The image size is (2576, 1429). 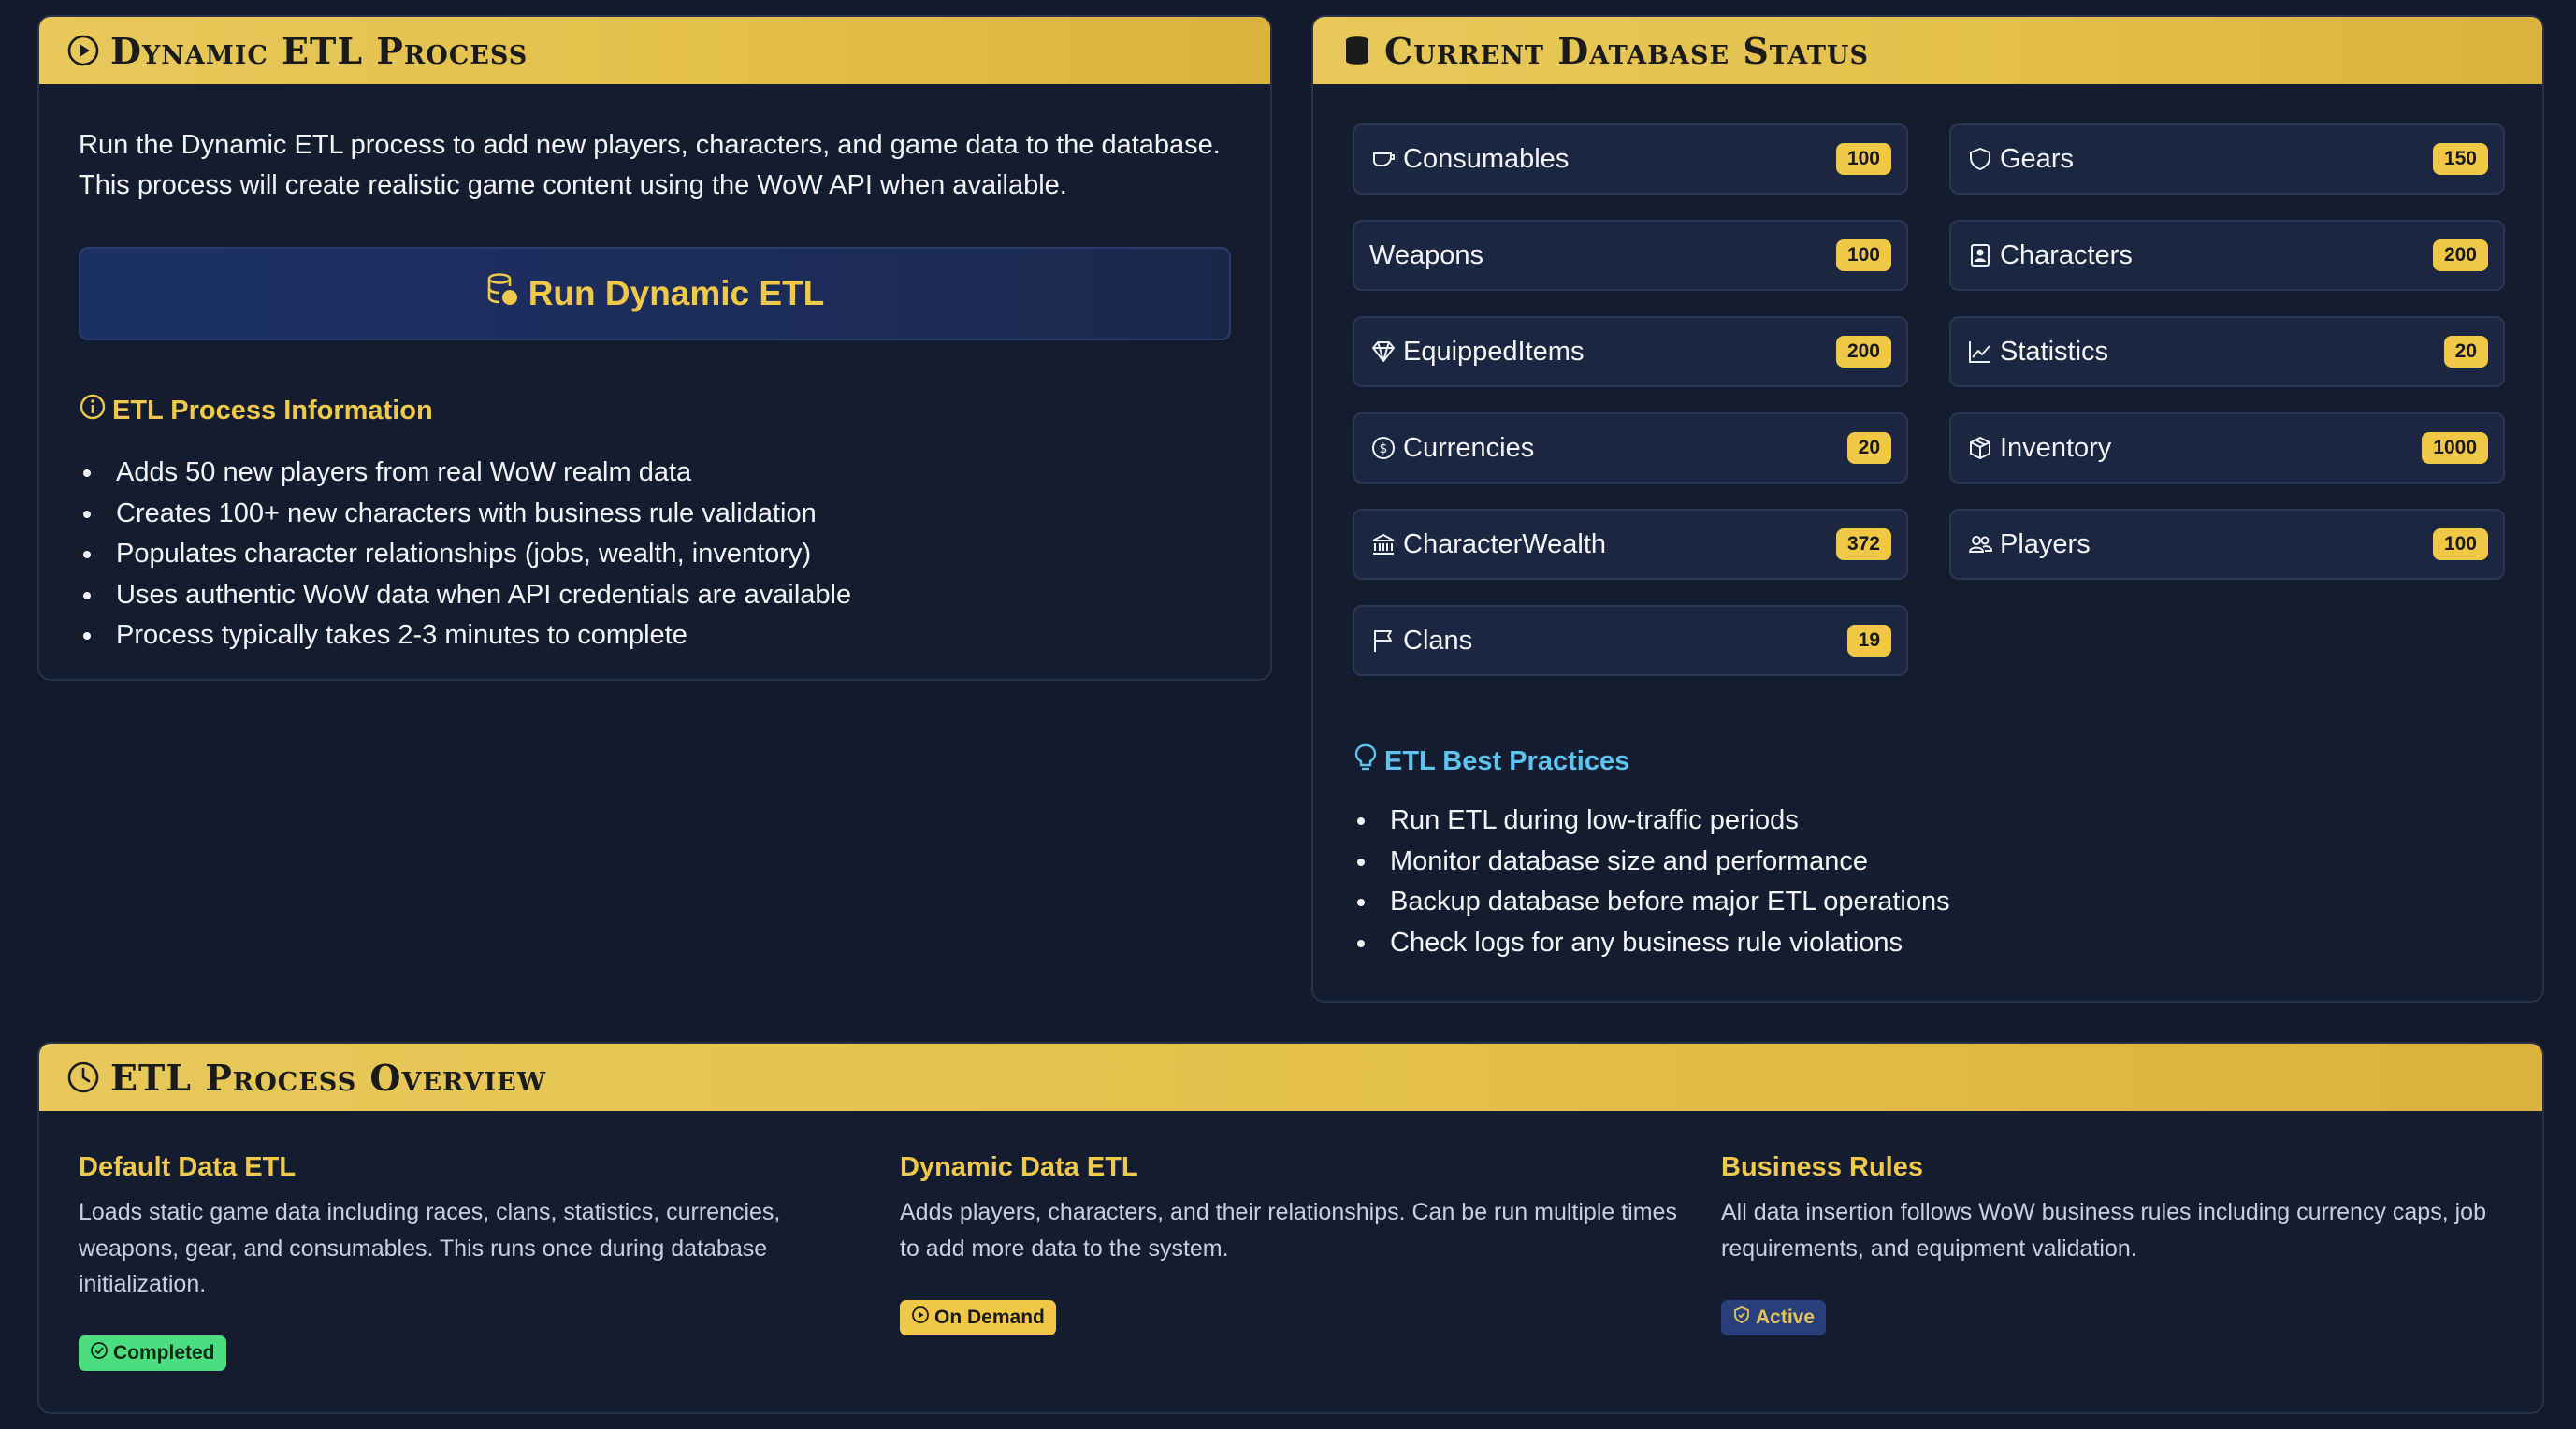 I want to click on coin-icon: $, so click(x=1383, y=448).